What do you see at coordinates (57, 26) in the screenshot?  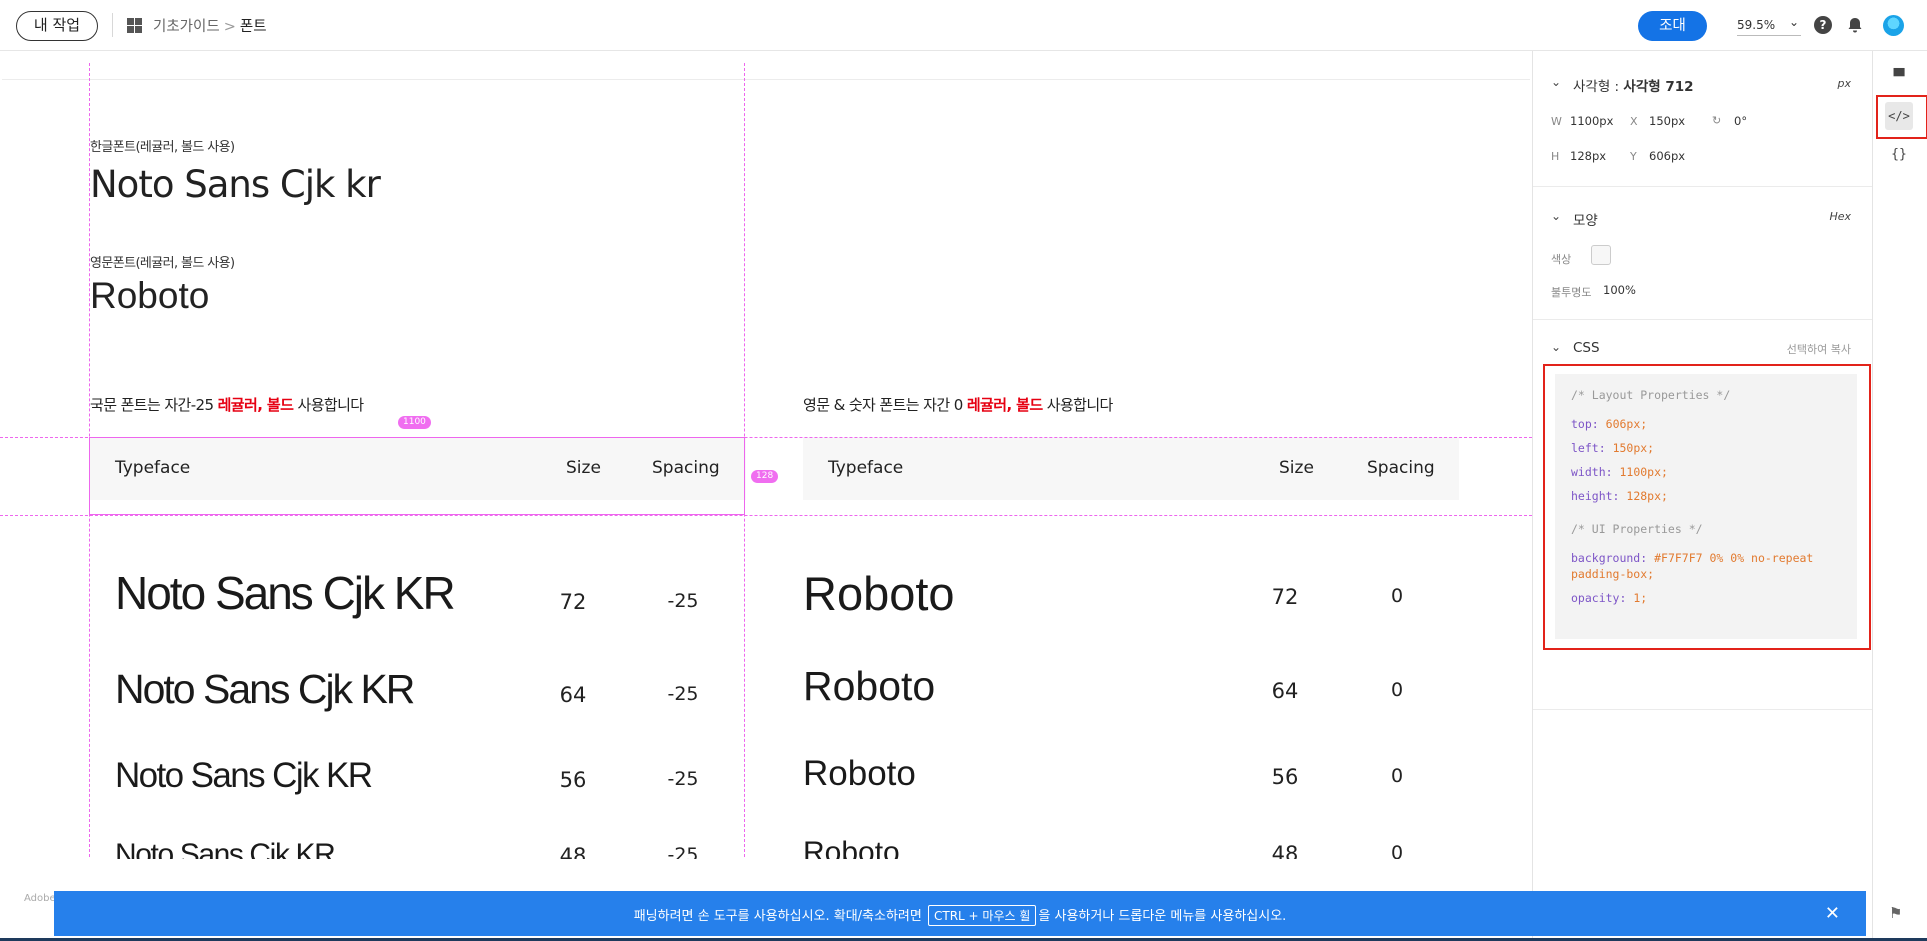 I see `my-work-button: 내 작업` at bounding box center [57, 26].